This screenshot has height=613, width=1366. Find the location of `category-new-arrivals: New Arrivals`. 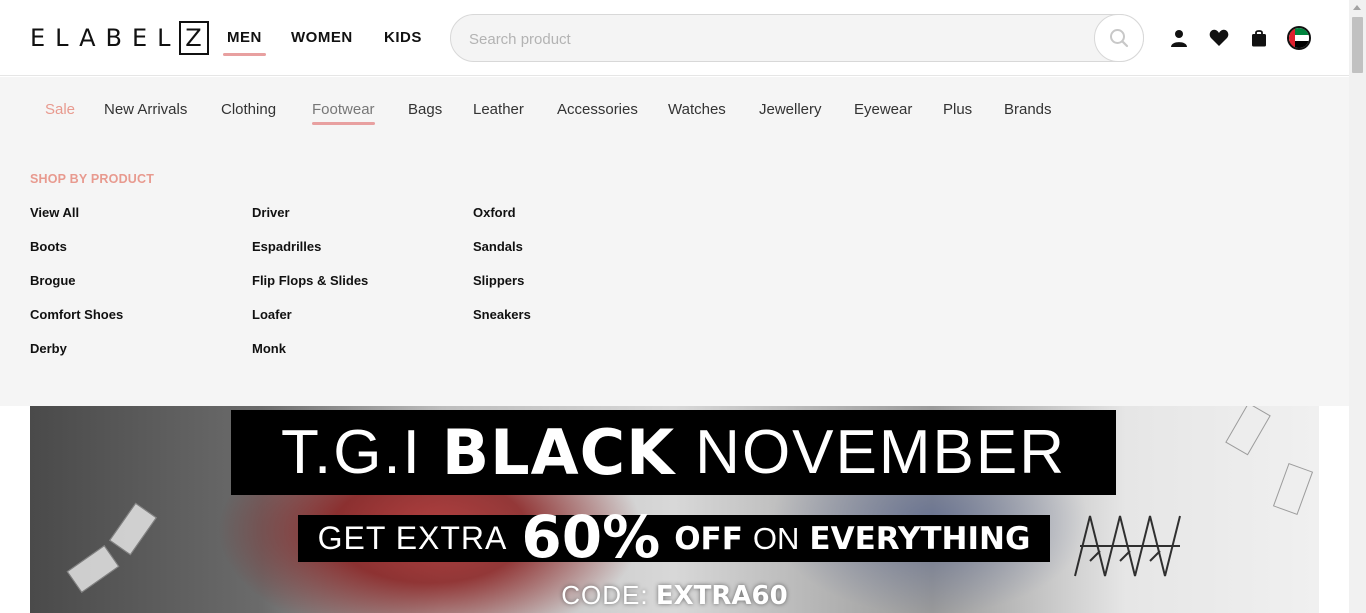

category-new-arrivals: New Arrivals is located at coordinates (145, 109).